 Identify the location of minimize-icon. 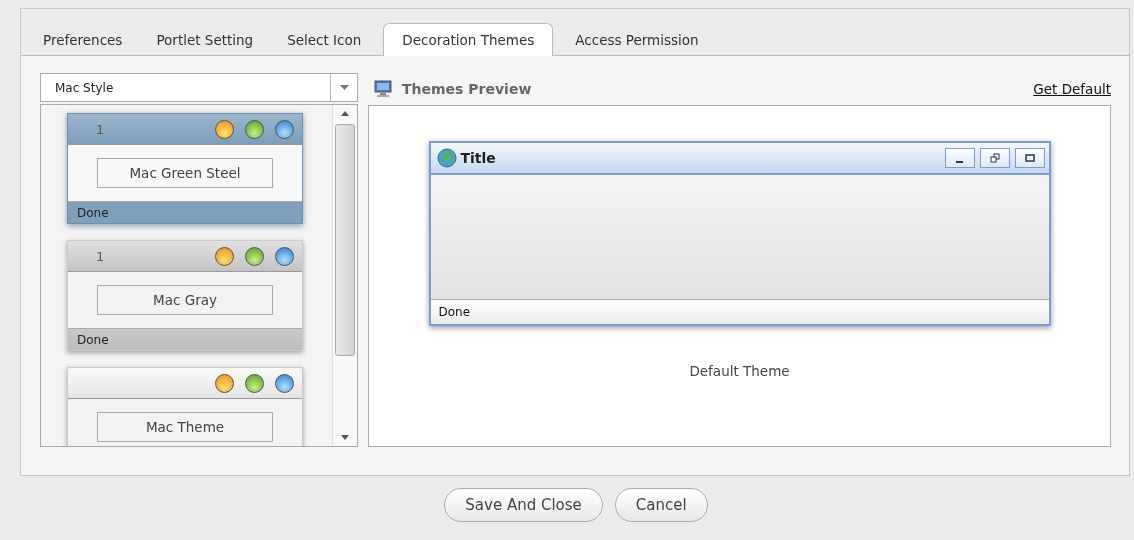
(959, 161).